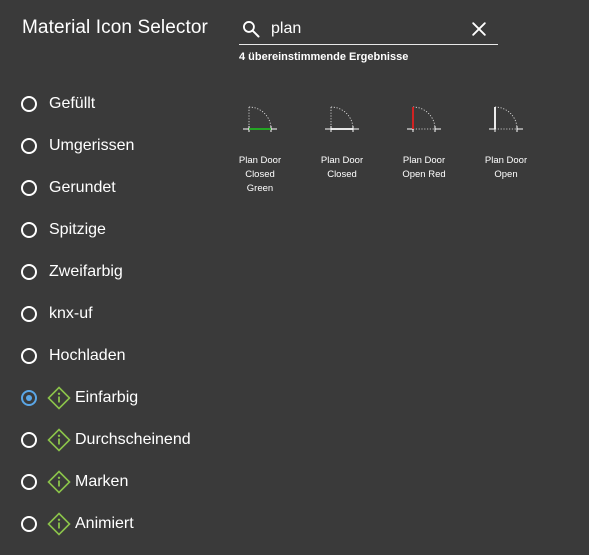 Image resolution: width=589 pixels, height=555 pixels. Describe the element at coordinates (86, 271) in the screenshot. I see `icon-set-label: Zweifarbig` at that location.